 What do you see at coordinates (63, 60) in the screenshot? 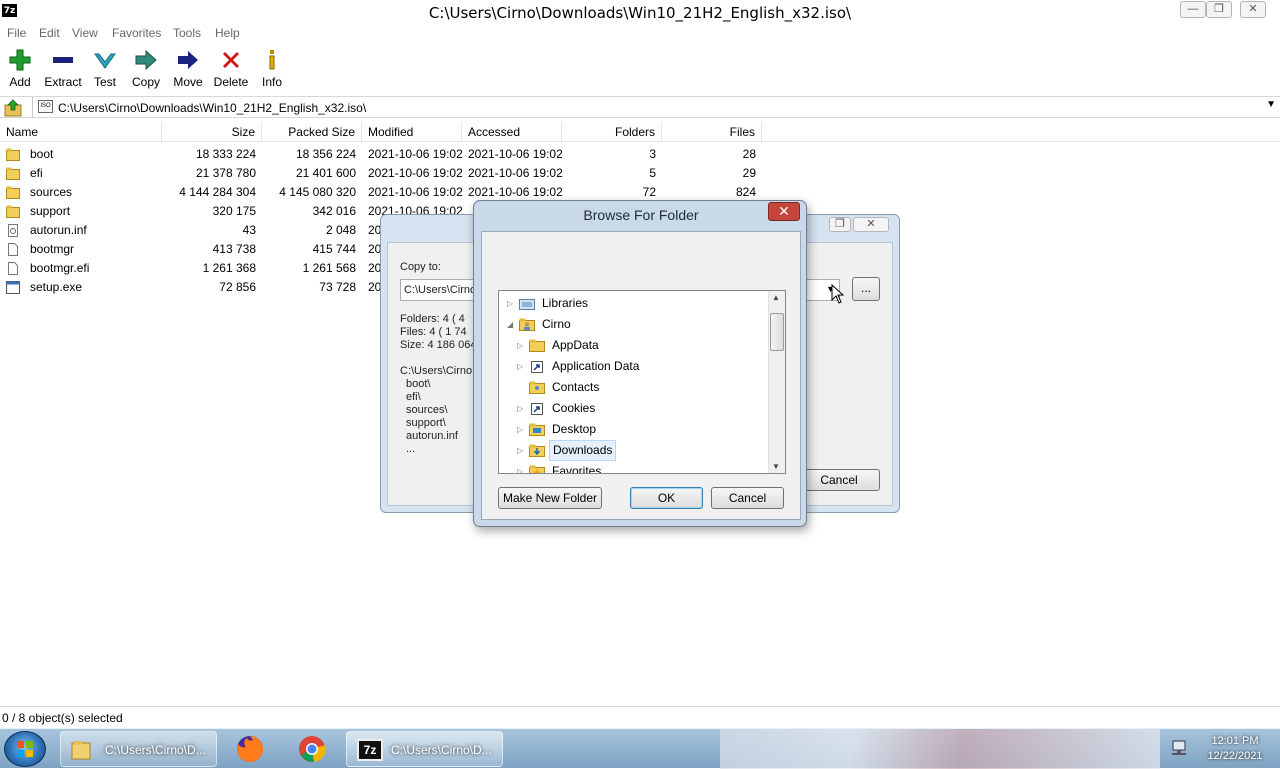
I see `minus-icon` at bounding box center [63, 60].